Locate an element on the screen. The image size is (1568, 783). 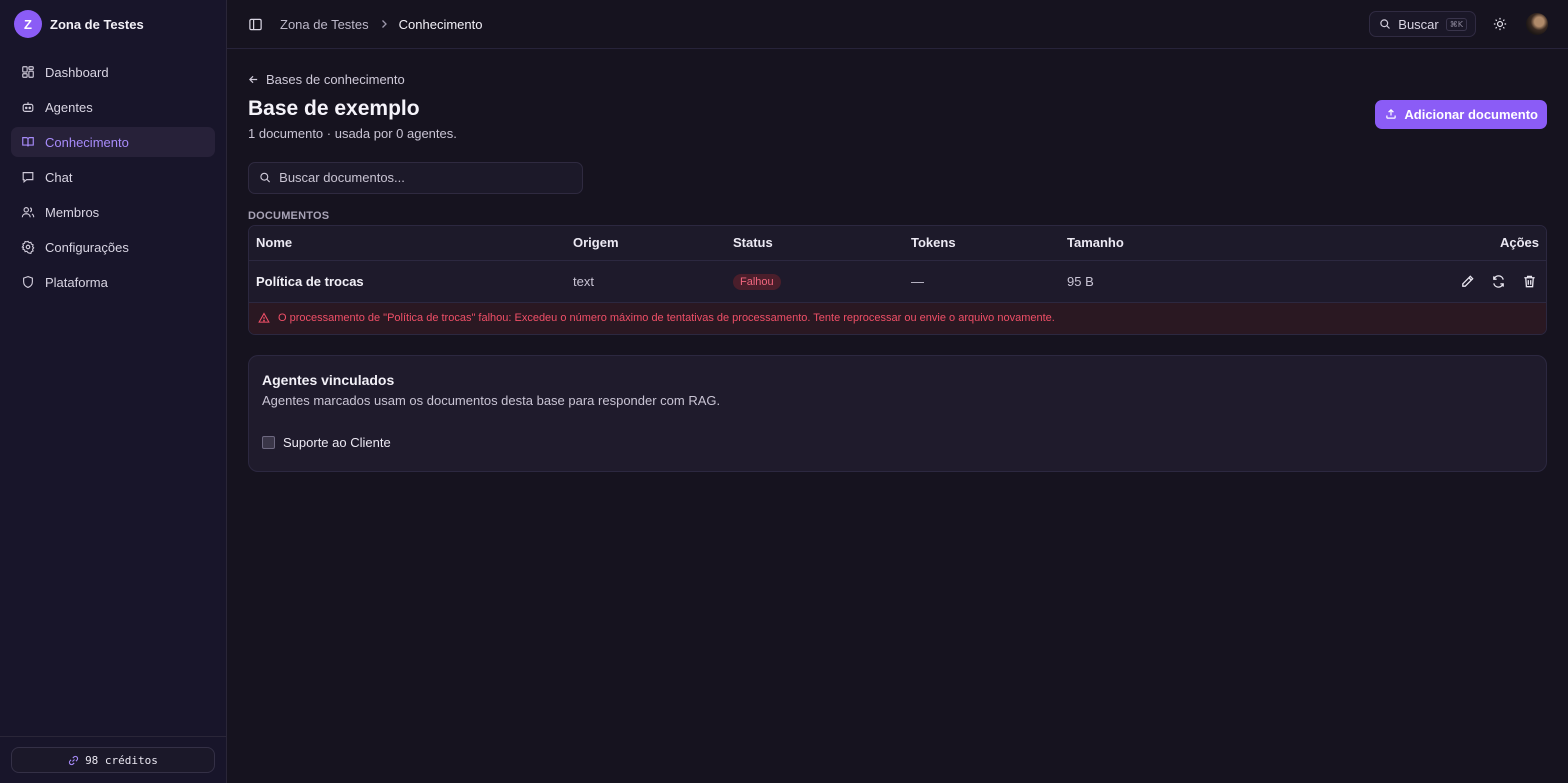
trash-icon is located at coordinates (1529, 281).